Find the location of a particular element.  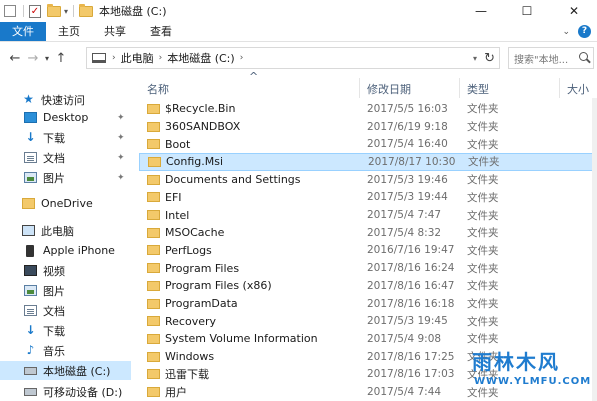

refresh-icon: ↻ is located at coordinates (489, 58).